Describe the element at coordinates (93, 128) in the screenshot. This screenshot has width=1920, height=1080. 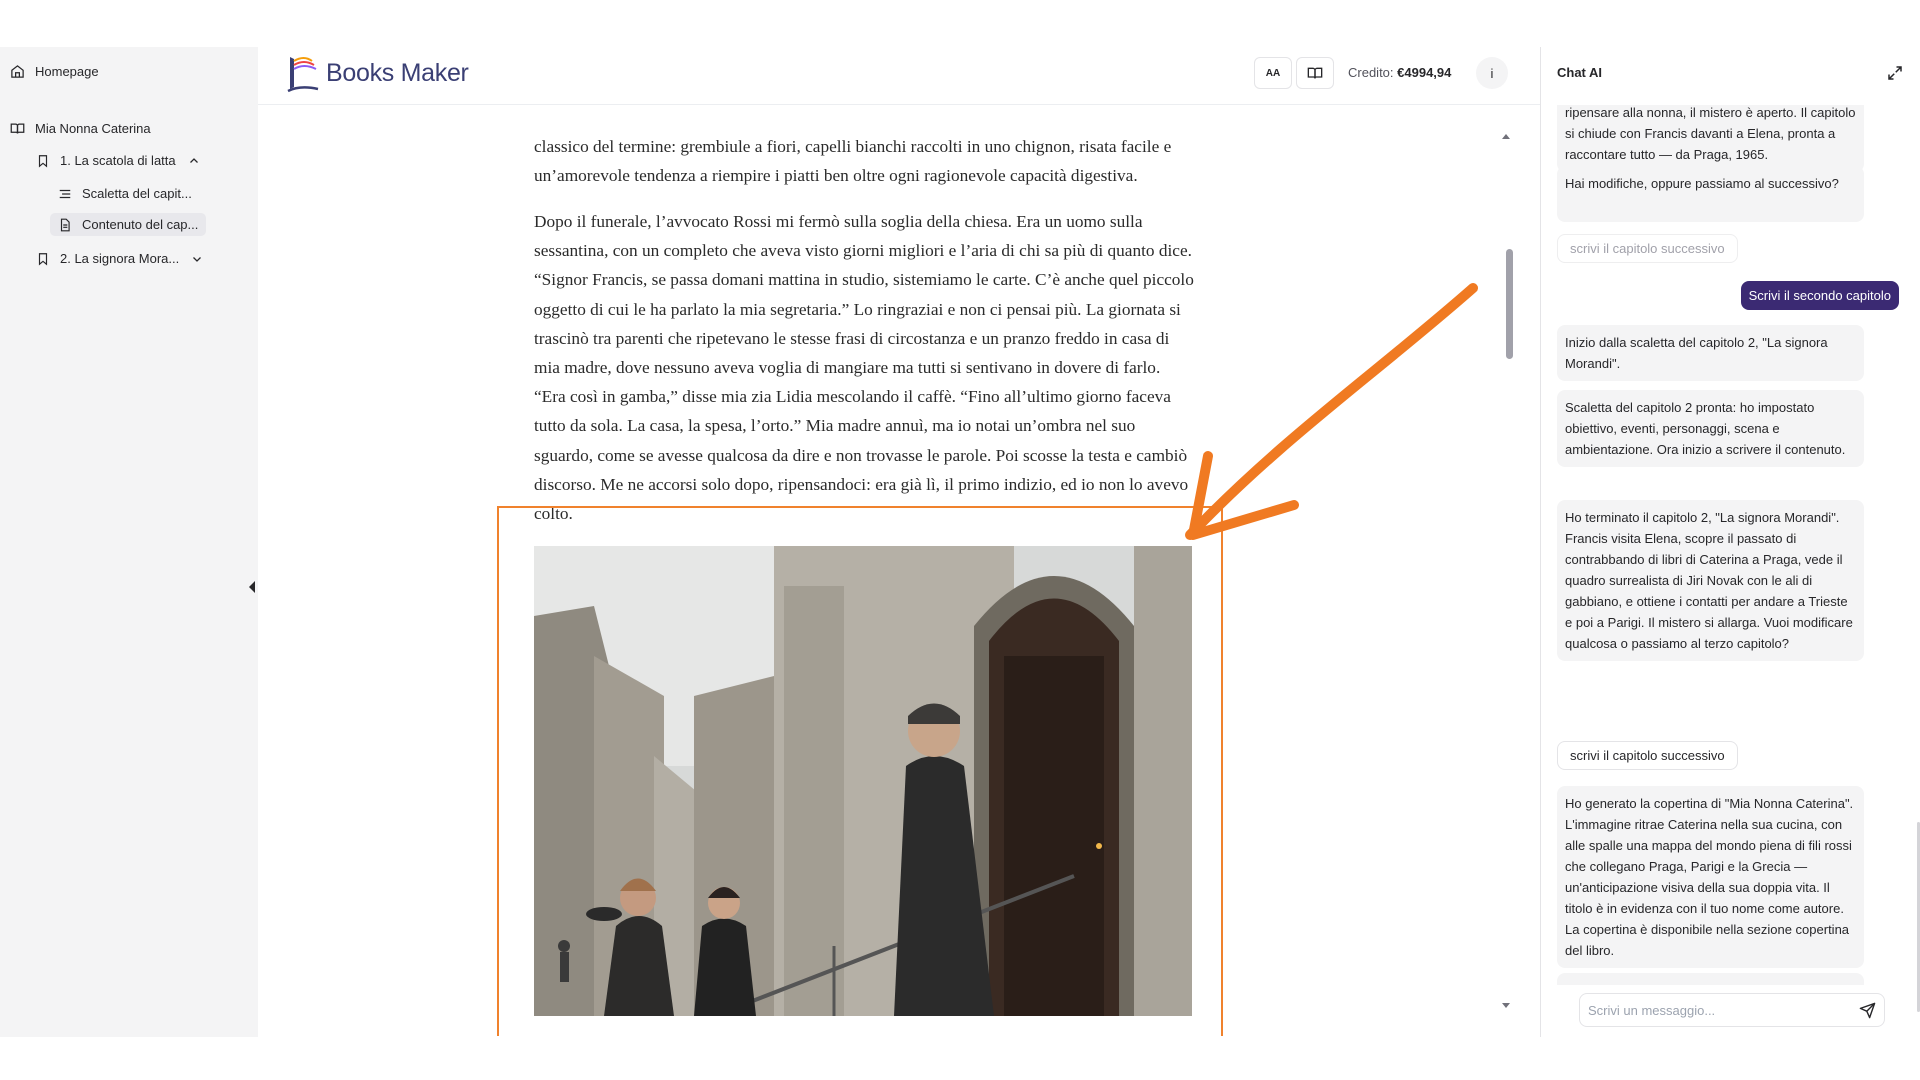
I see `sidebar-item-label: Mia Nonna Caterina` at that location.